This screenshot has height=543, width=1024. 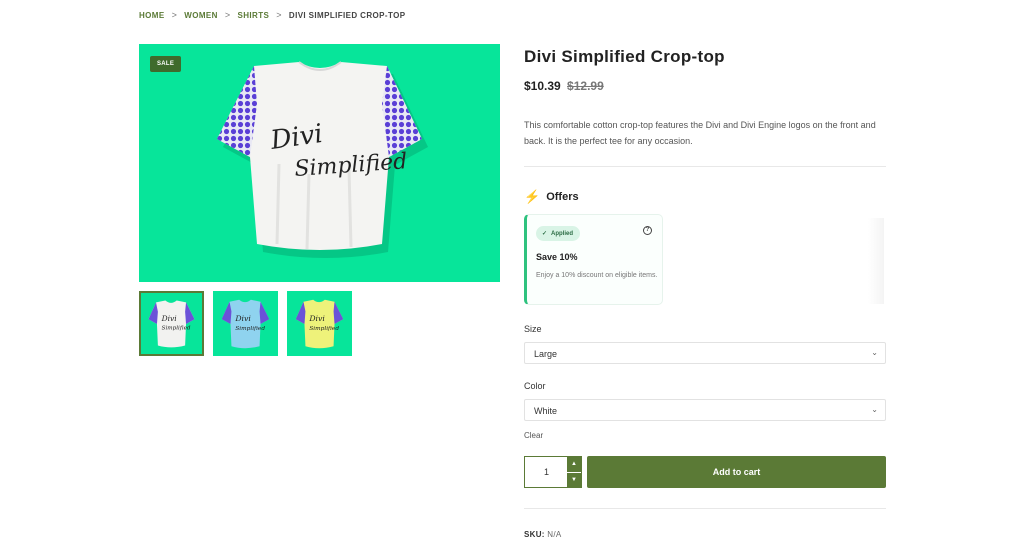 I want to click on offers-heading-label: Offers, so click(x=562, y=197).